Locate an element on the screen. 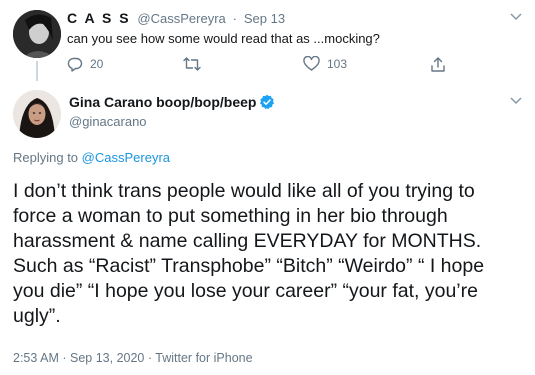 Image resolution: width=535 pixels, height=375 pixels. tweet-time: 2:53 AM is located at coordinates (36, 358).